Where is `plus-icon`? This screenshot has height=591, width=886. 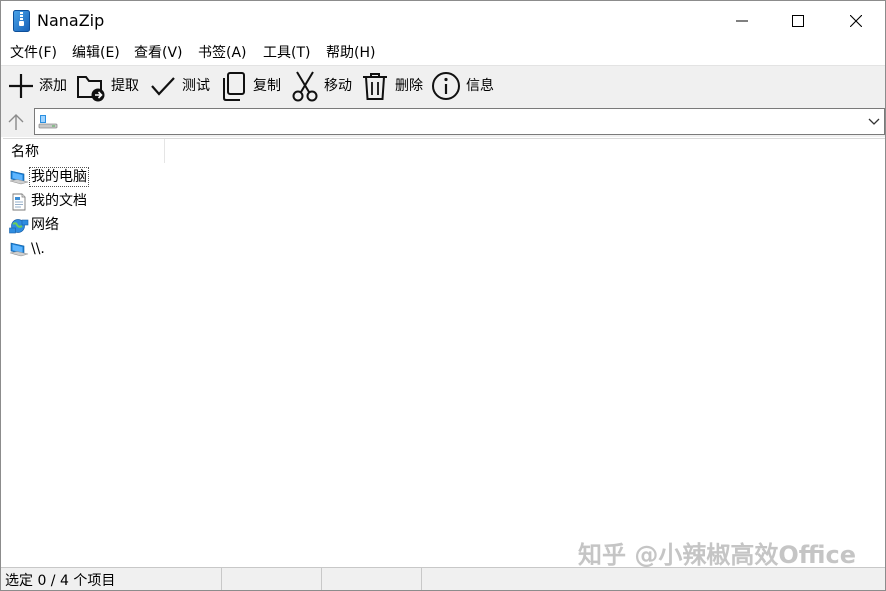 plus-icon is located at coordinates (21, 86).